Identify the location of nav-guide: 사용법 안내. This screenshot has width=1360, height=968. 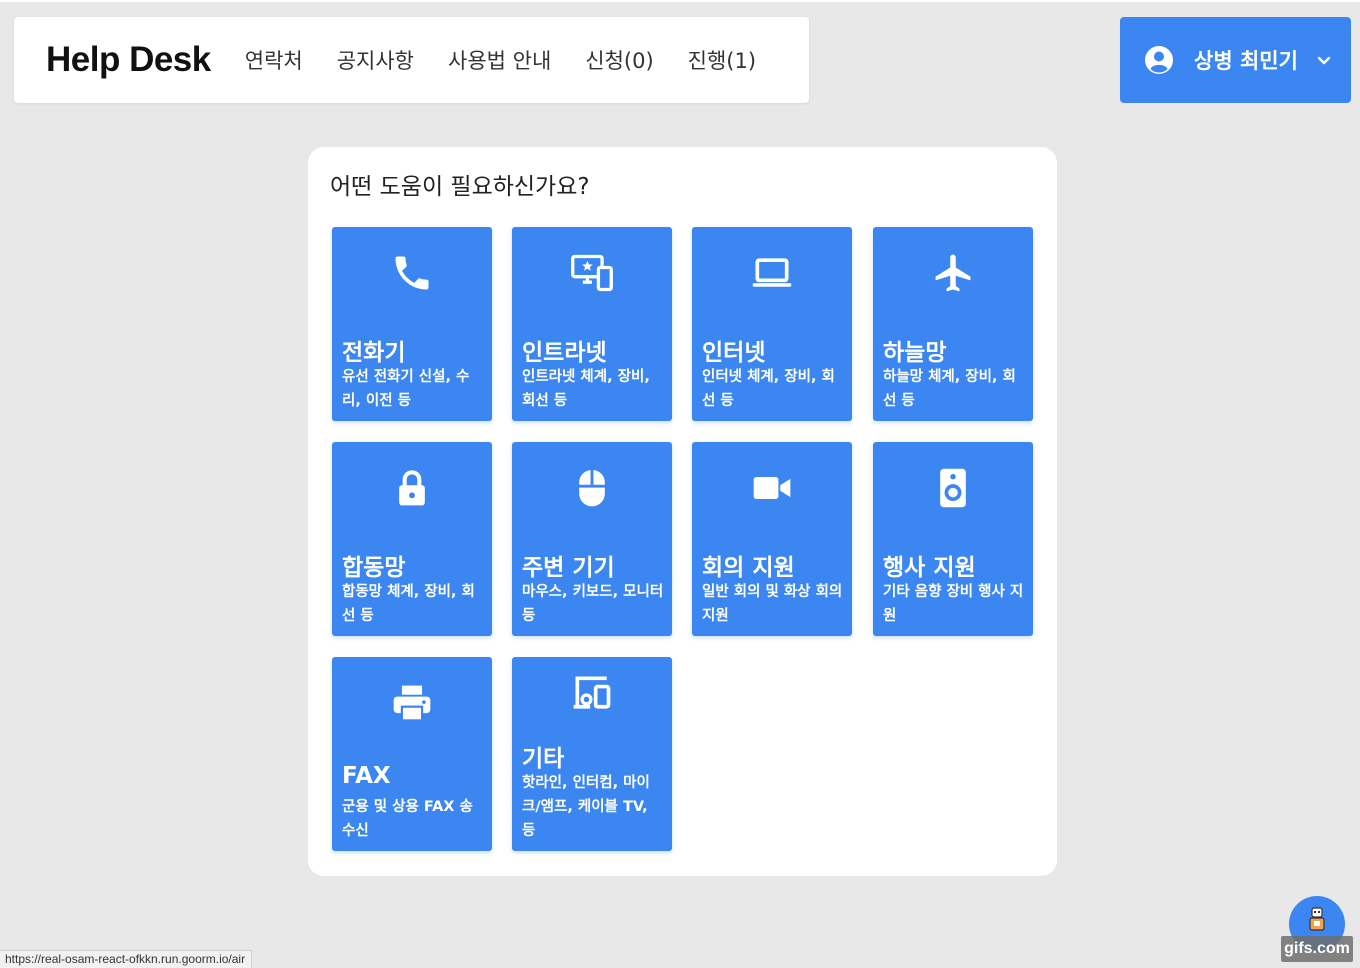
(499, 60).